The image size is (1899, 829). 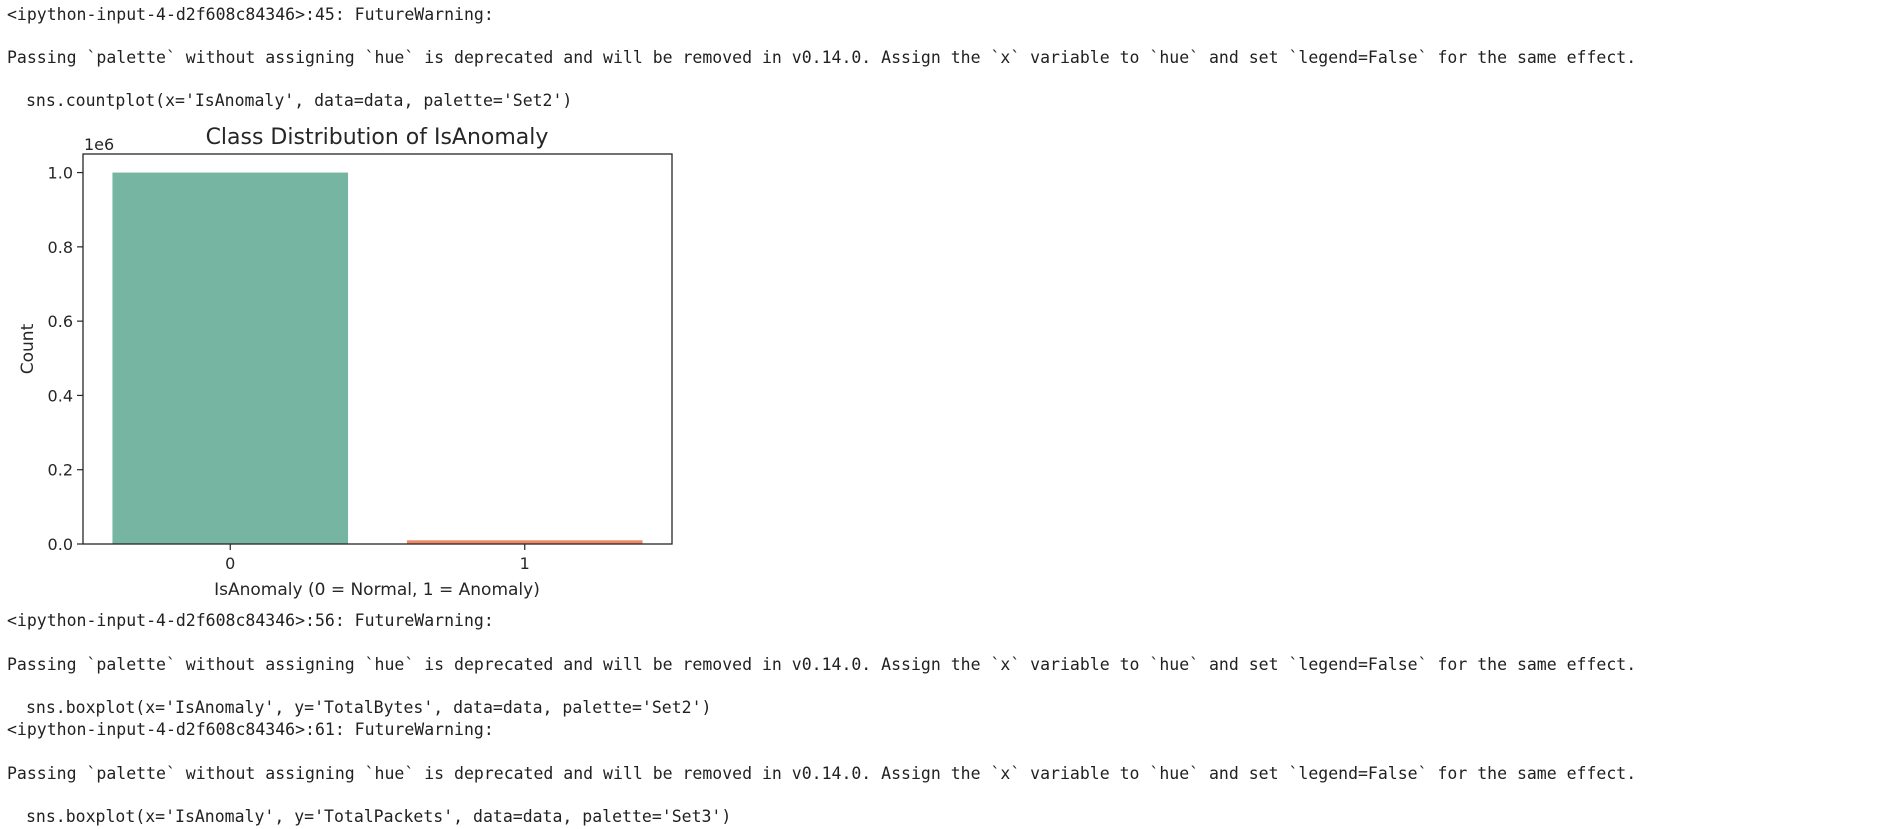 What do you see at coordinates (28, 348) in the screenshot?
I see `y-axis-label: Count` at bounding box center [28, 348].